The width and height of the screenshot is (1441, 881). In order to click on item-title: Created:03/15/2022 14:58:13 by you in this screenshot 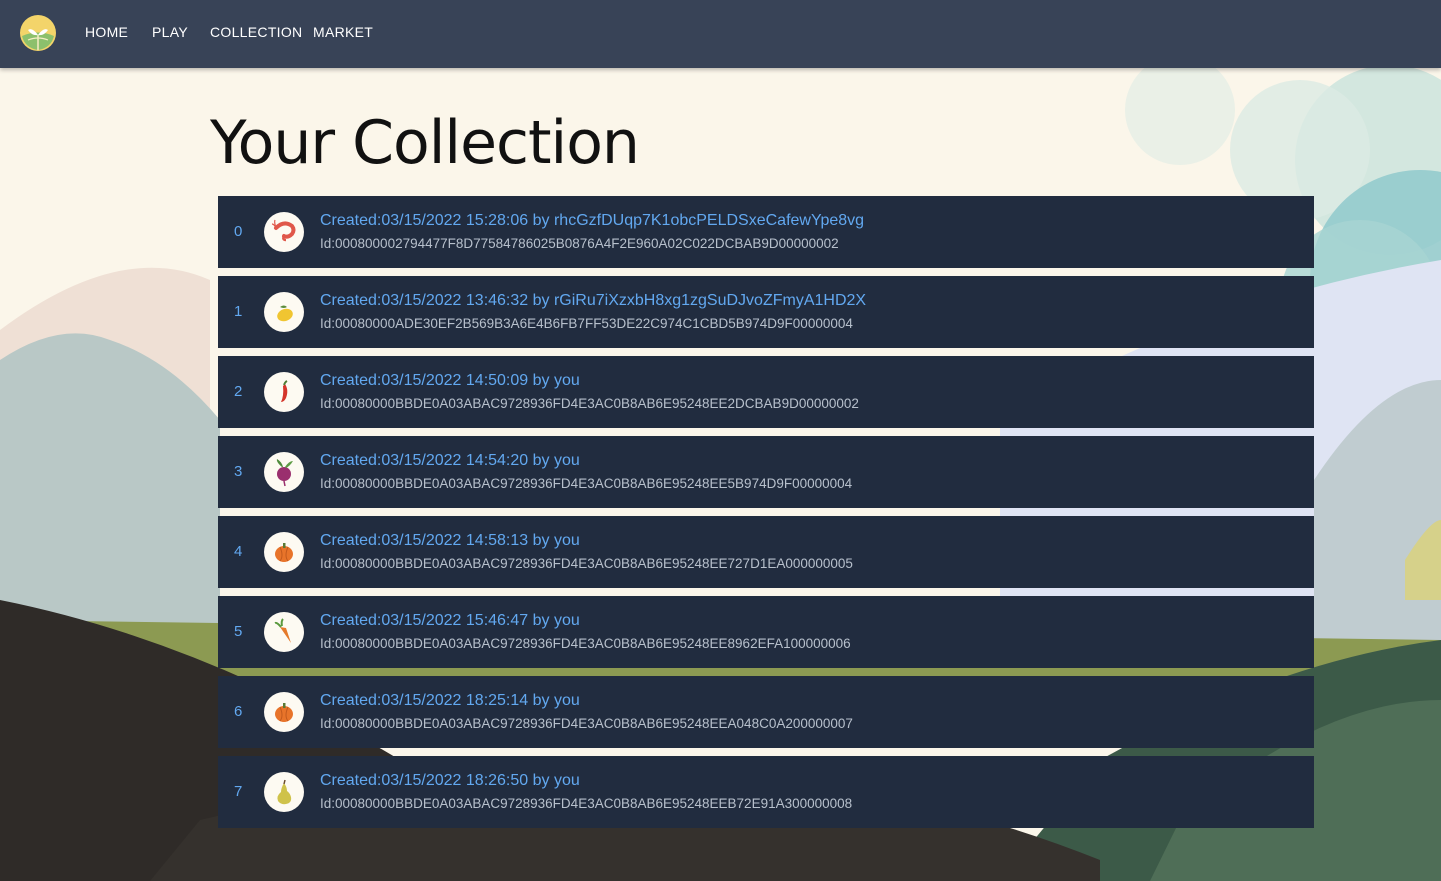, I will do `click(450, 541)`.